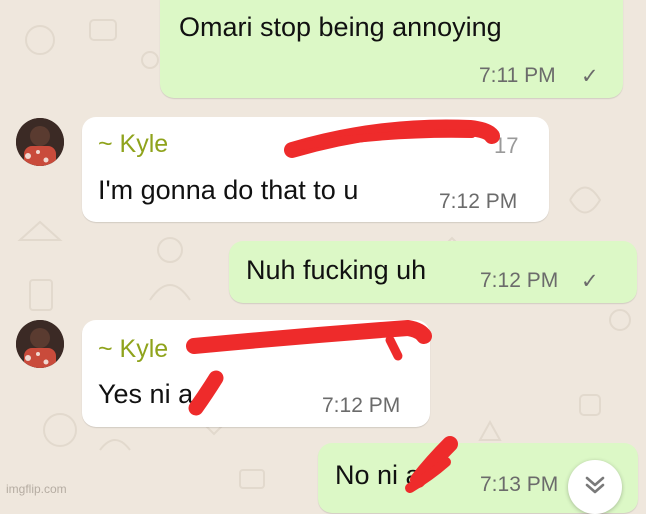 The image size is (646, 514). What do you see at coordinates (506, 145) in the screenshot?
I see `sender-phone-partial: 17` at bounding box center [506, 145].